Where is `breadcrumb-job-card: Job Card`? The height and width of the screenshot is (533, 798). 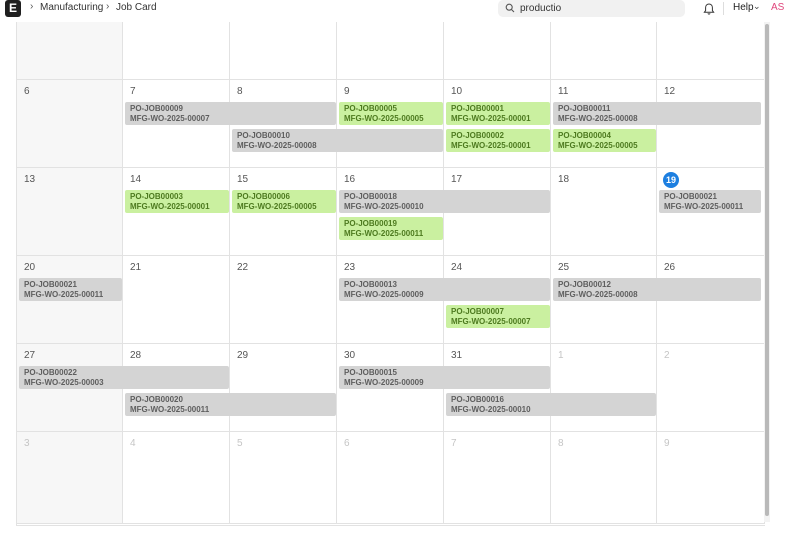
breadcrumb-job-card: Job Card is located at coordinates (136, 7).